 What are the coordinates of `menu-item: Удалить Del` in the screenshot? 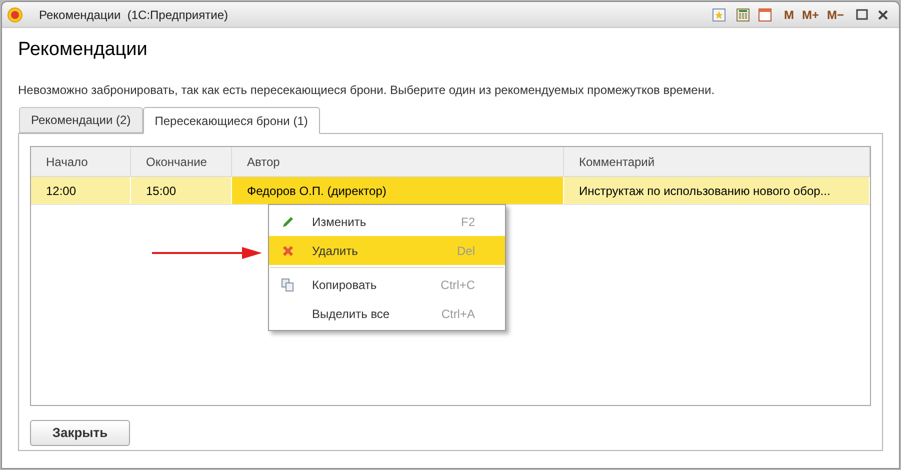 It's located at (387, 250).